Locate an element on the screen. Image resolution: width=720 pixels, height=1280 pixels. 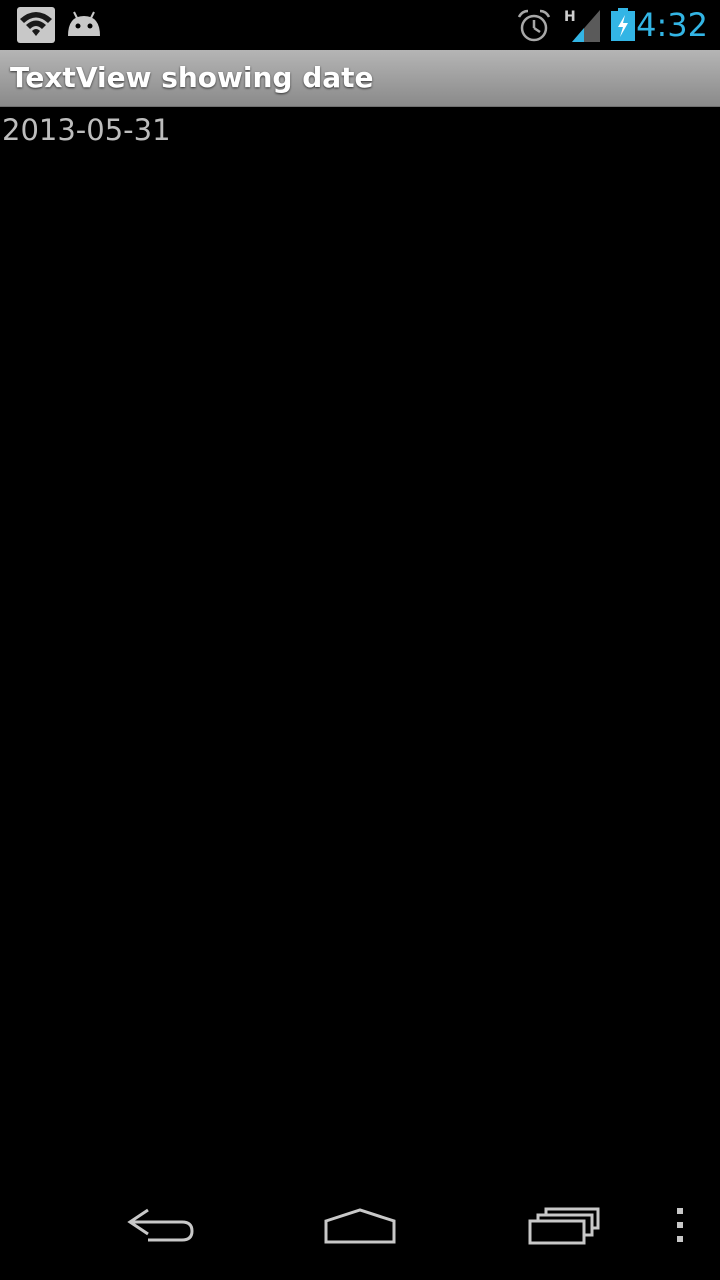
menu-icon is located at coordinates (680, 1226).